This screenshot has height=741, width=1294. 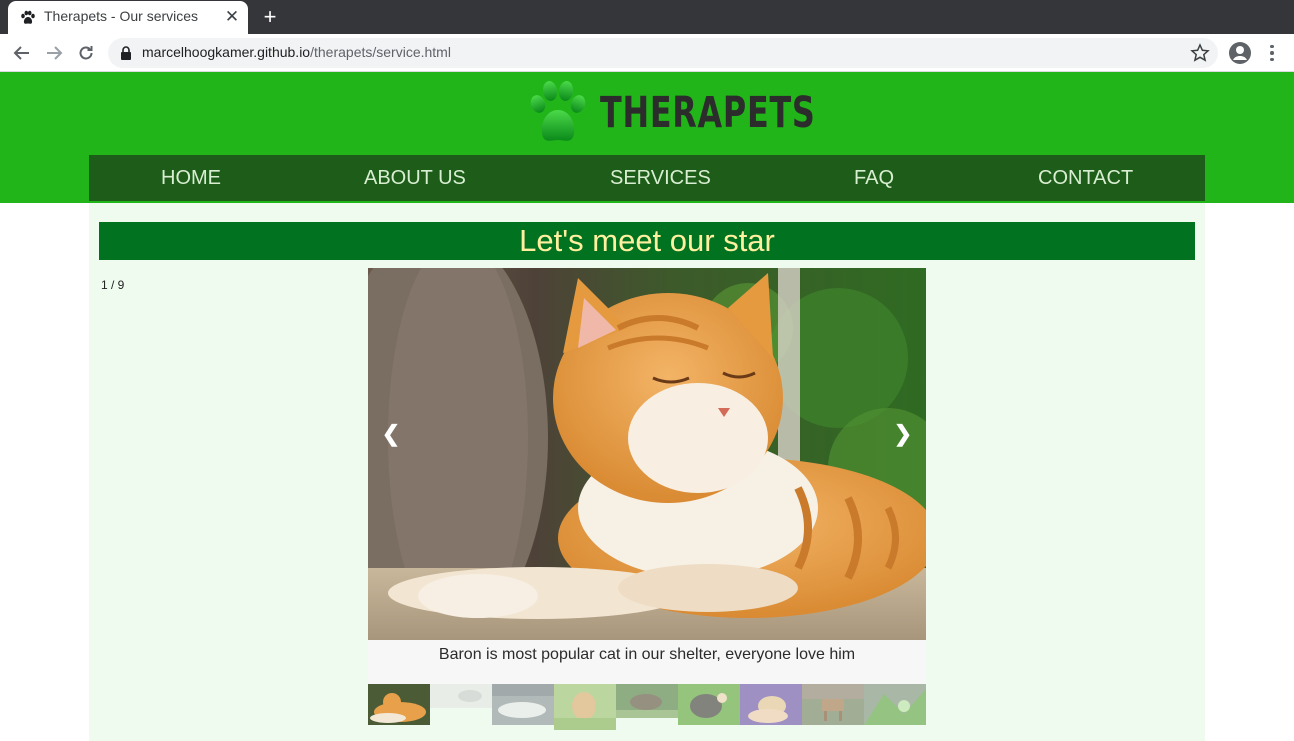 What do you see at coordinates (121, 16) in the screenshot?
I see `tab-title: Therapets - Our services` at bounding box center [121, 16].